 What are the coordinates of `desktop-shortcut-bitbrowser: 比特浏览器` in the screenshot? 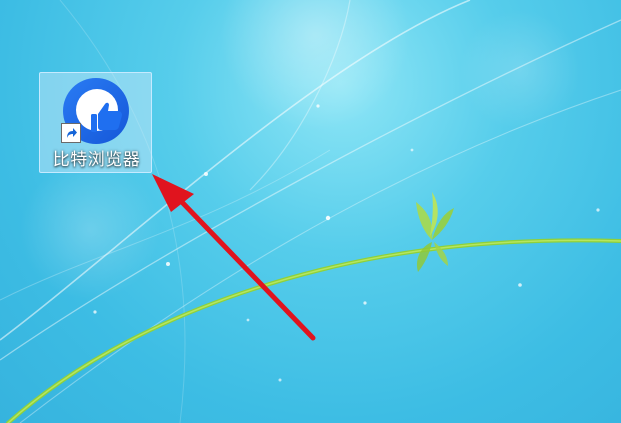 It's located at (95, 122).